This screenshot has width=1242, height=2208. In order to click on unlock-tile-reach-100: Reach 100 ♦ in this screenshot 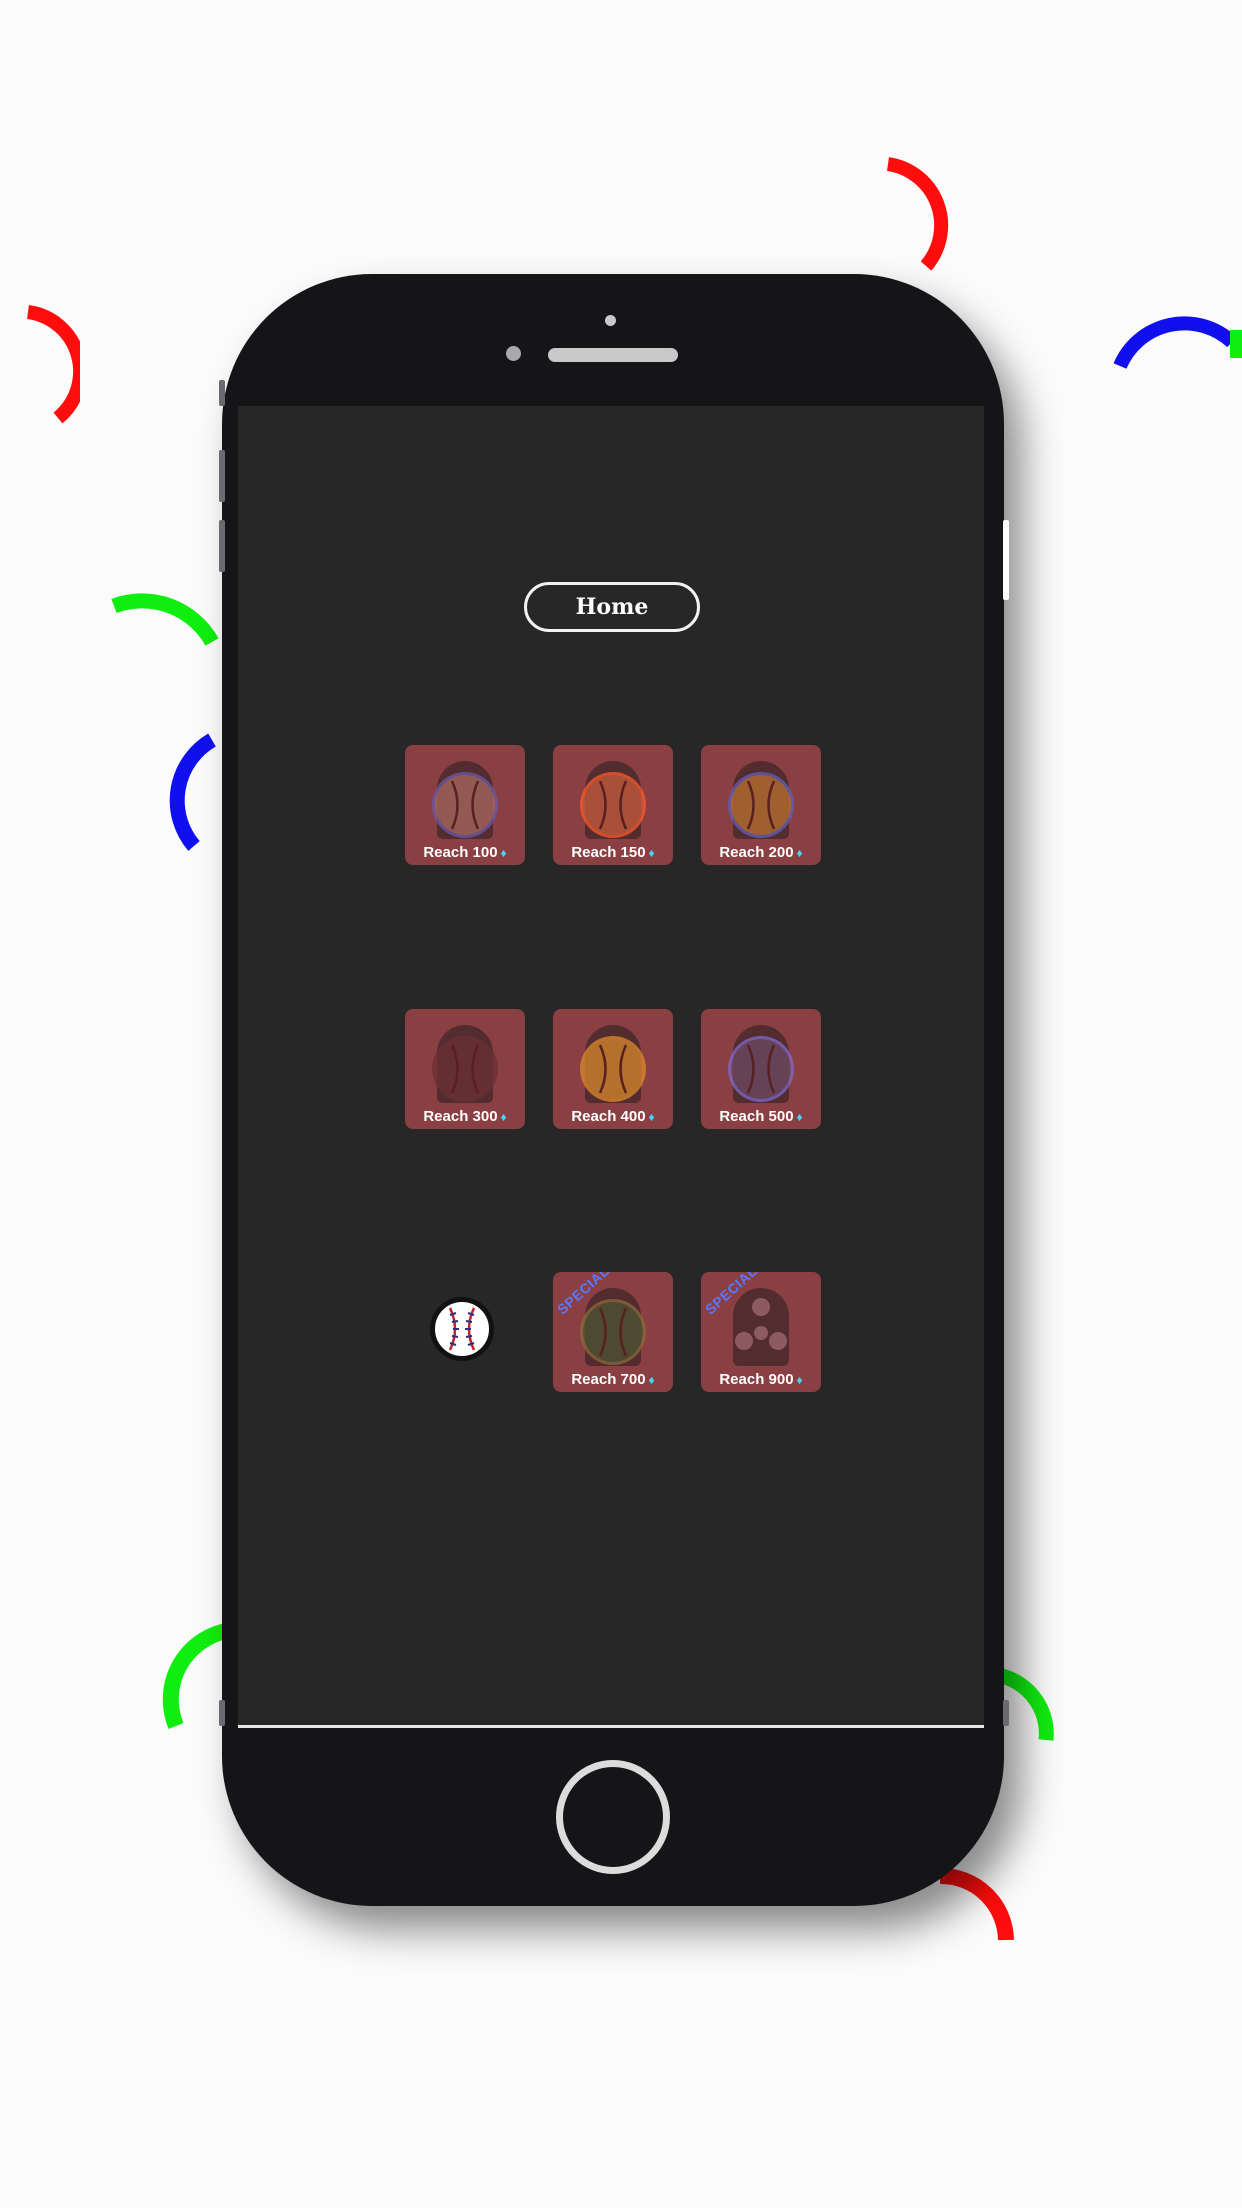, I will do `click(465, 805)`.